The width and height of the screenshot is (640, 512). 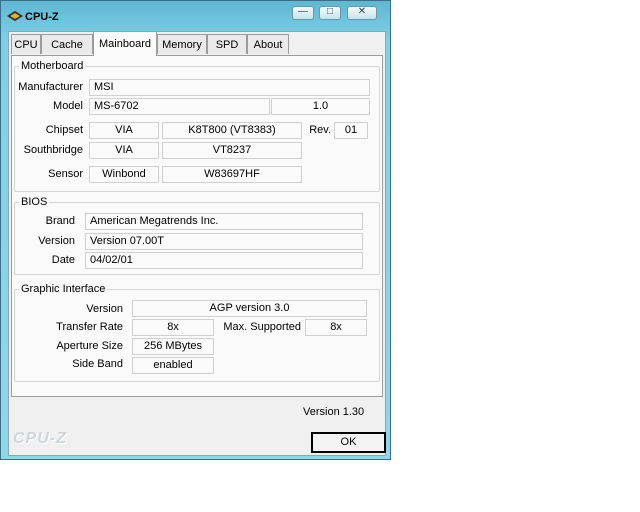 I want to click on title-bar: CPU-Z — □ ✕, so click(x=196, y=16).